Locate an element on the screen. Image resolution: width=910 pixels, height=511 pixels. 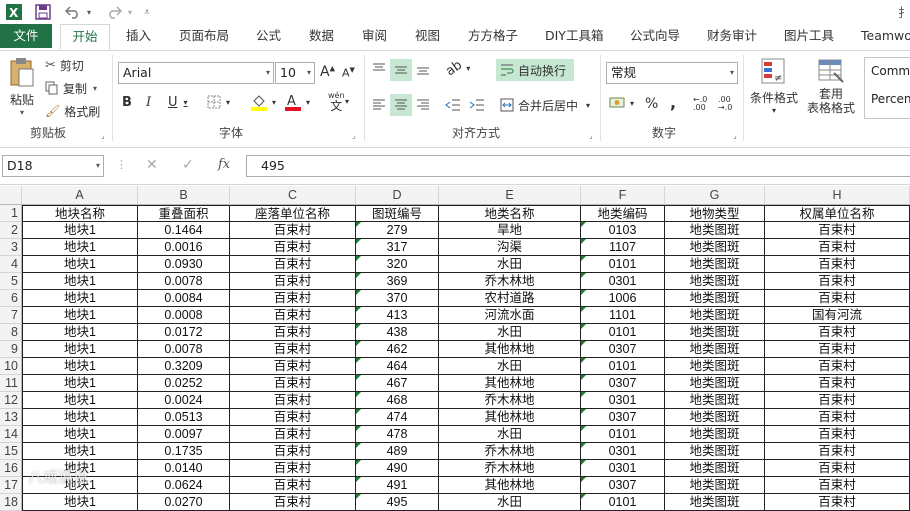
cell-overlap-area: 0.0930 is located at coordinates (184, 264).